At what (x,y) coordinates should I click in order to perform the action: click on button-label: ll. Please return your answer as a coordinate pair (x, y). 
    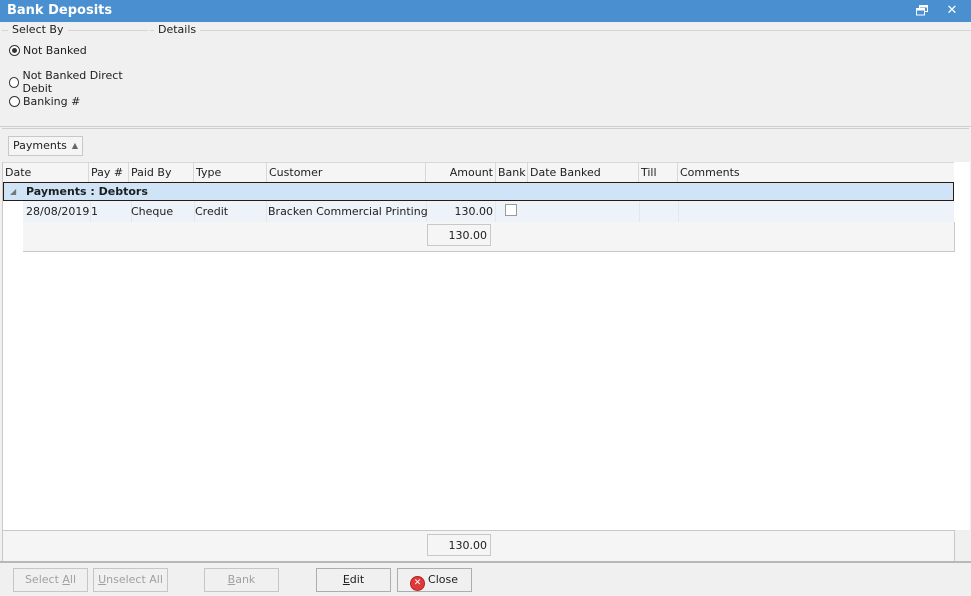
    Looking at the image, I should click on (73, 579).